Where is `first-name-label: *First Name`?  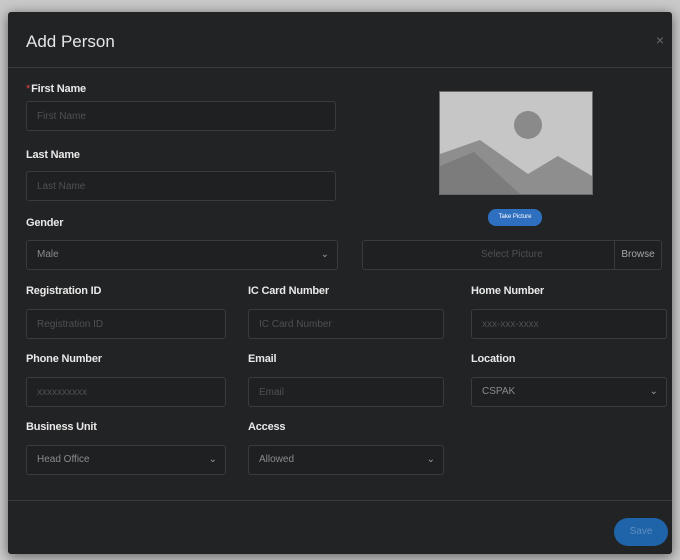 first-name-label: *First Name is located at coordinates (56, 89).